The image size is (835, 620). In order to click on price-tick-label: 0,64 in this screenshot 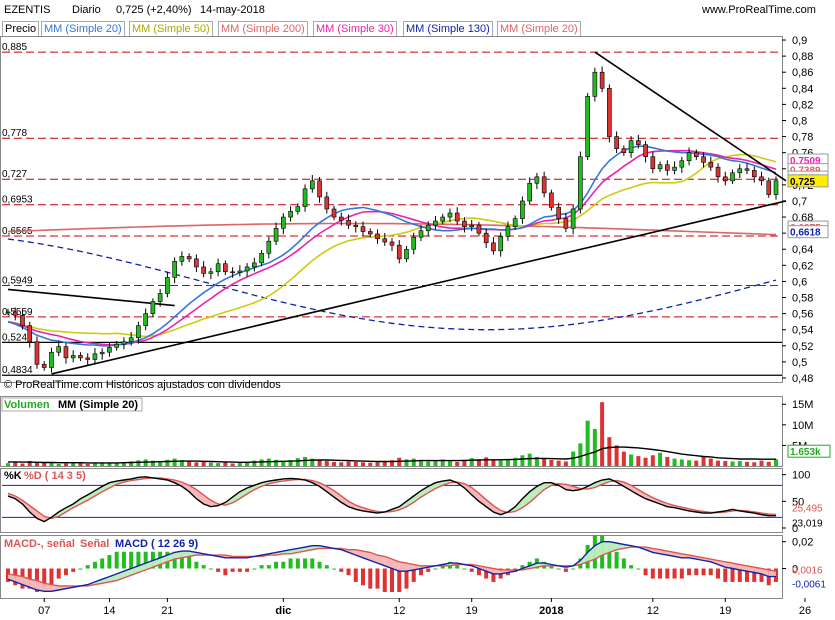, I will do `click(802, 250)`.